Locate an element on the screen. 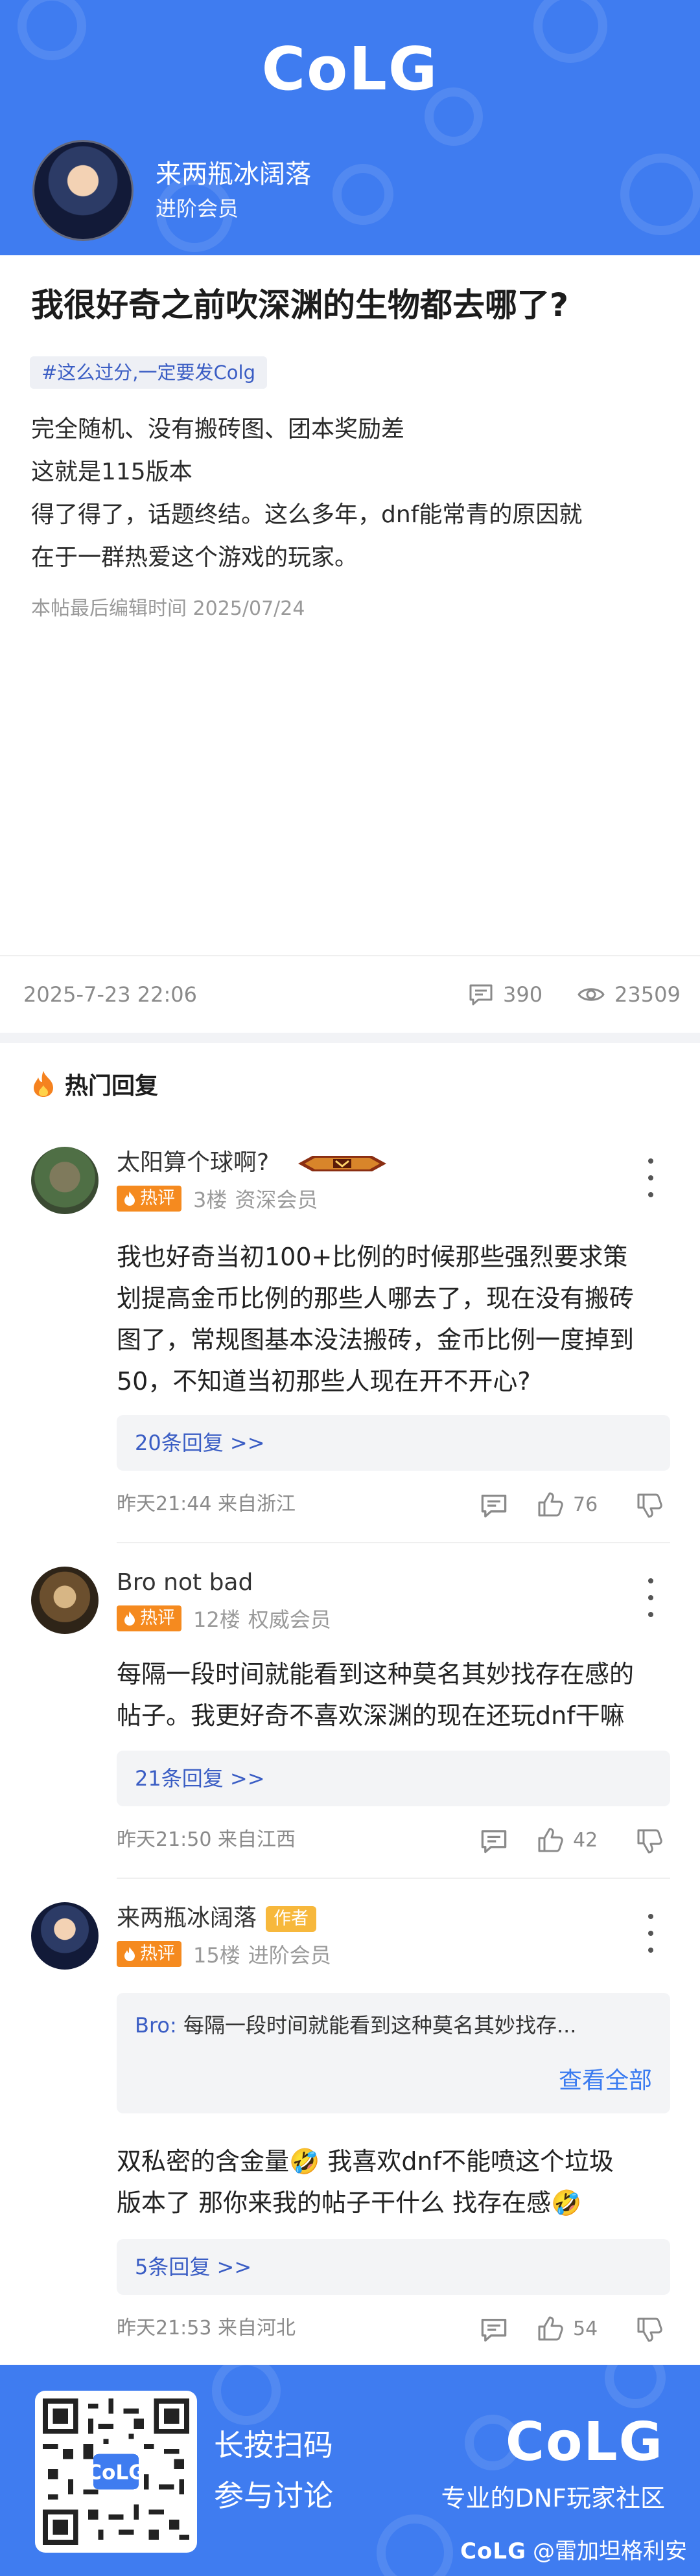 The height and width of the screenshot is (2576, 700). footer-credit: CoLG @雷加坦格利安 is located at coordinates (573, 2551).